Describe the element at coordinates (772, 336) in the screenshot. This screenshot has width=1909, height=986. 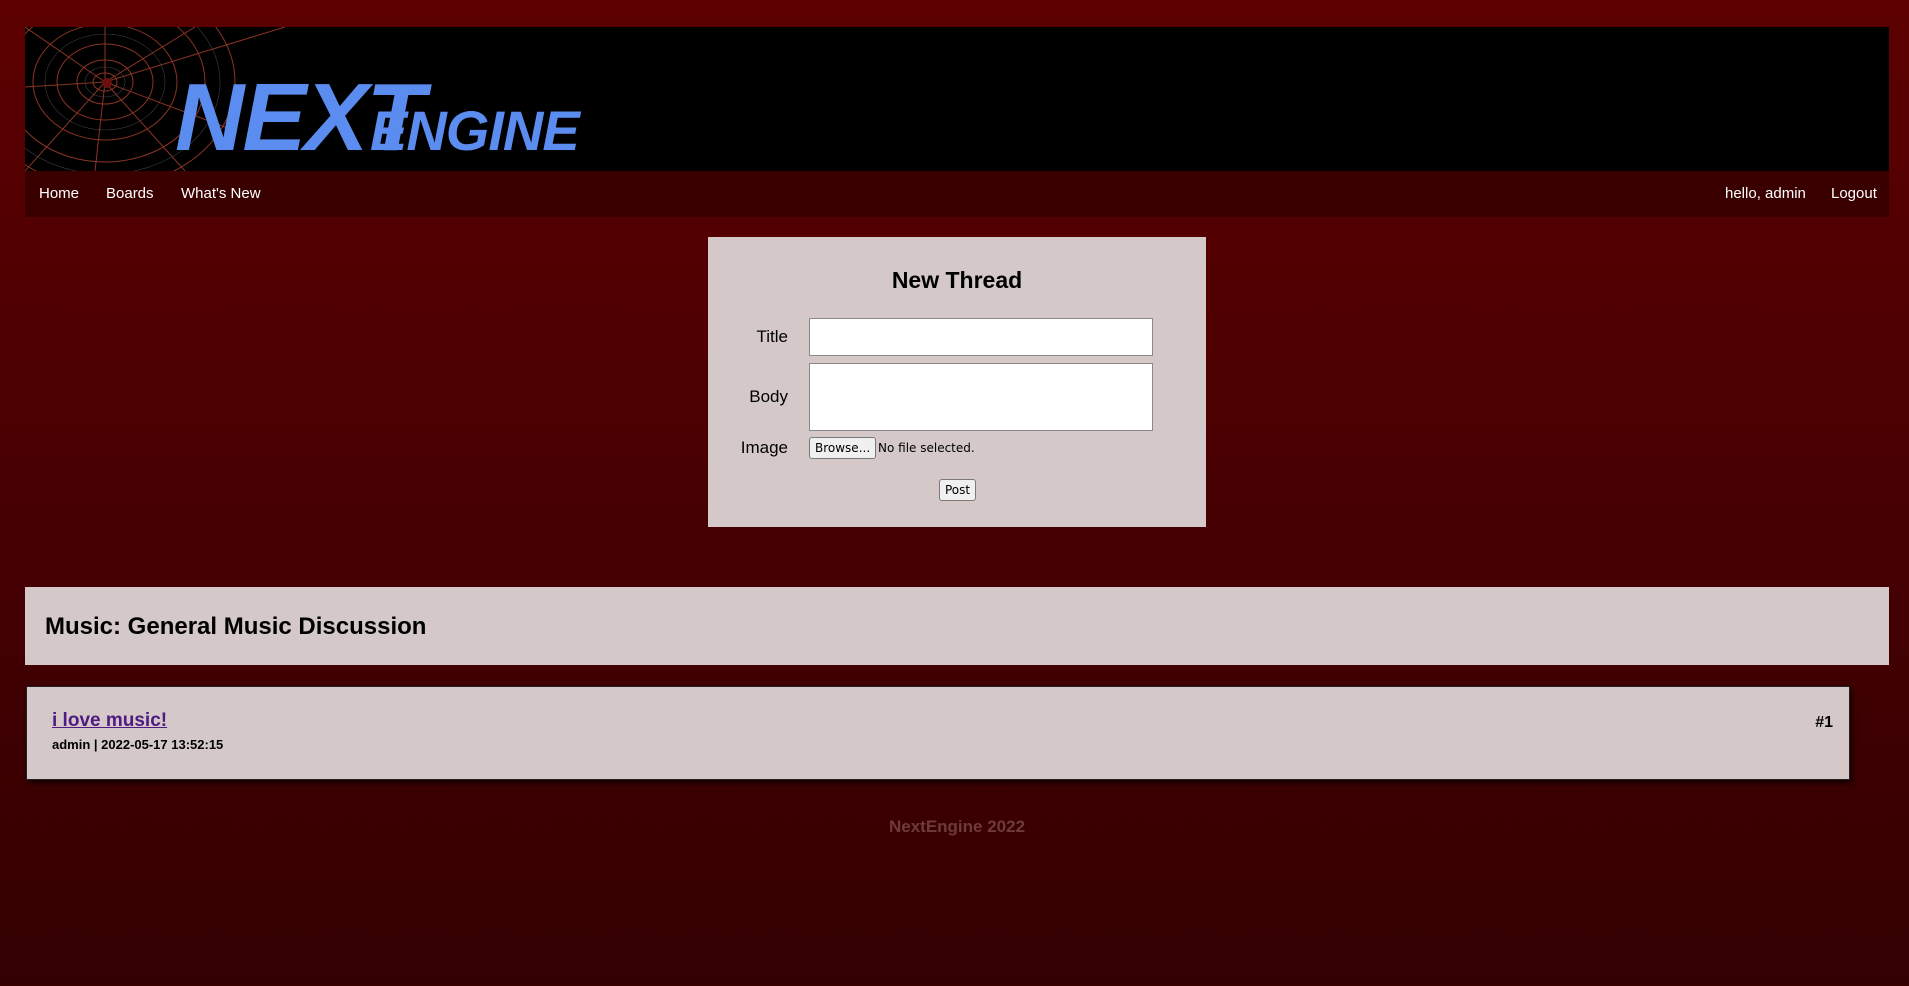
I see `title-label: Title` at that location.